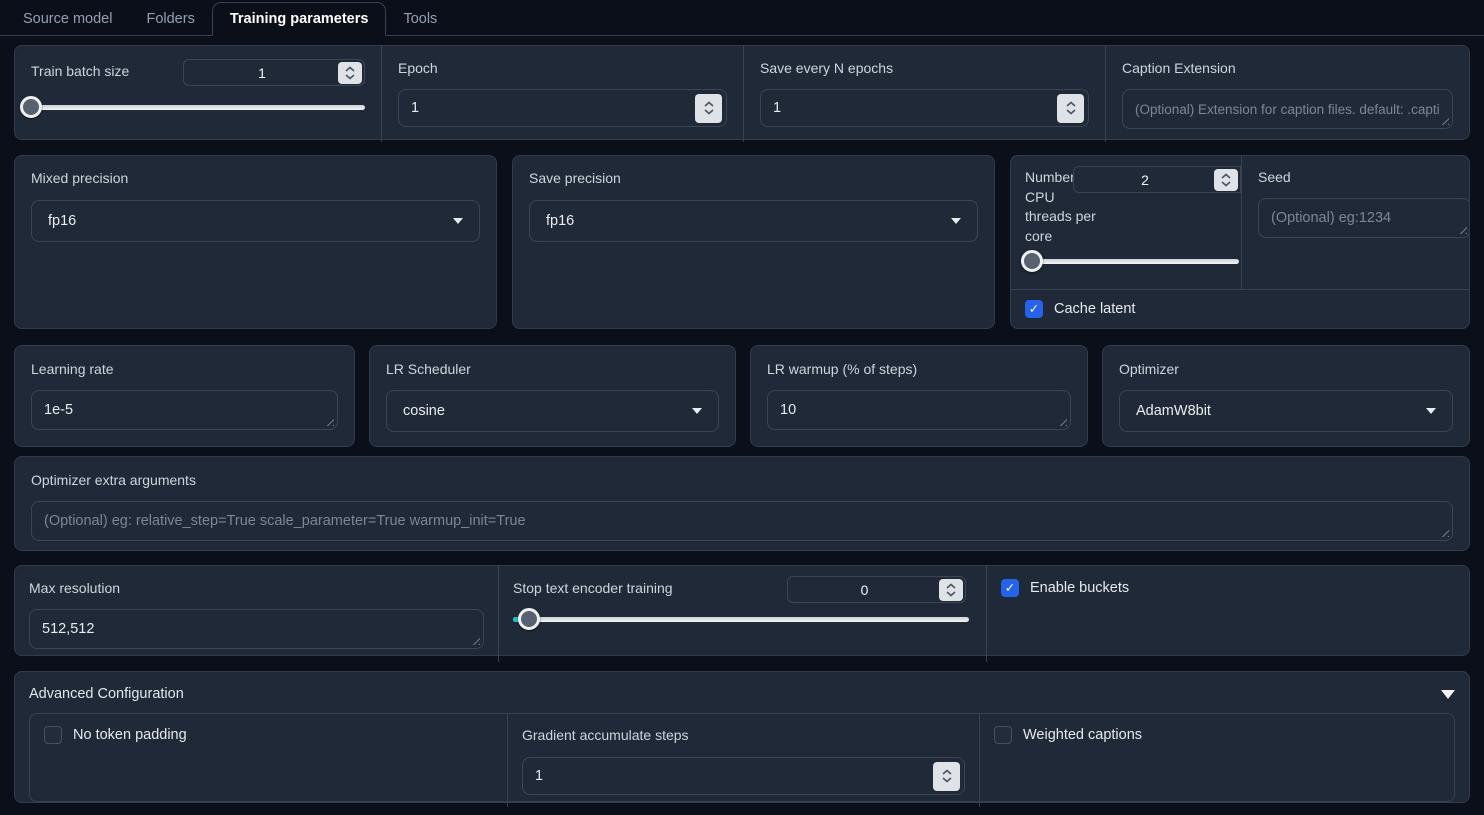 This screenshot has width=1484, height=815. Describe the element at coordinates (268, 760) in the screenshot. I see `no-token-padding-field: No token padding` at that location.